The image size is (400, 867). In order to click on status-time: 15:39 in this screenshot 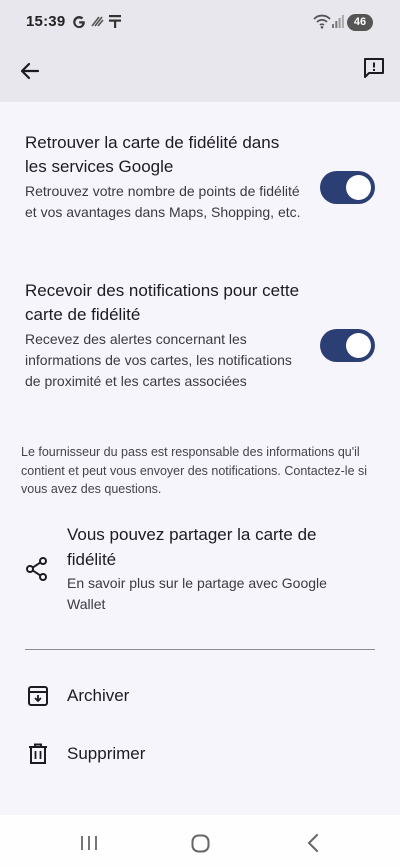, I will do `click(46, 21)`.